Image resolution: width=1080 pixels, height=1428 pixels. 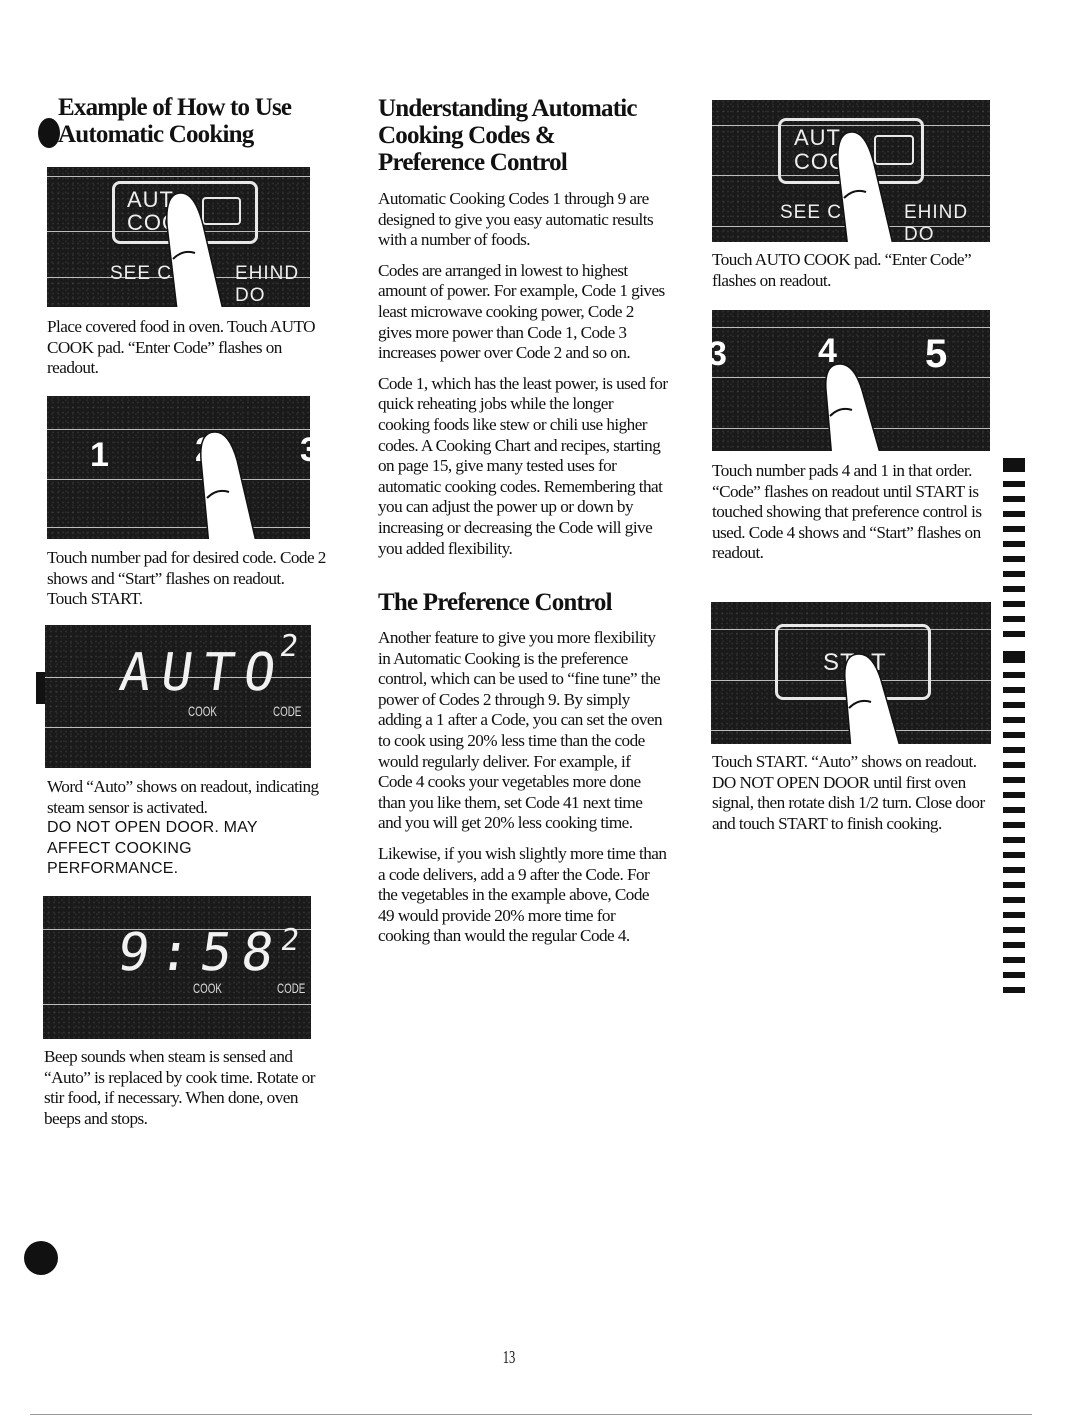 What do you see at coordinates (99, 455) in the screenshot?
I see `number-pad-1: 1` at bounding box center [99, 455].